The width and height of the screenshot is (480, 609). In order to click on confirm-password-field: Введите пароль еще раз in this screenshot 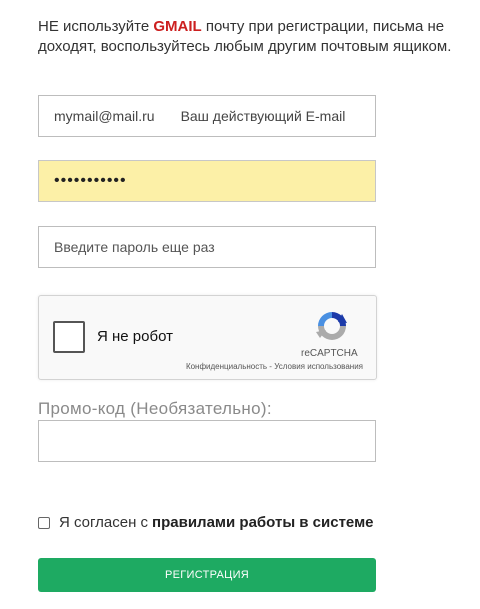, I will do `click(207, 247)`.